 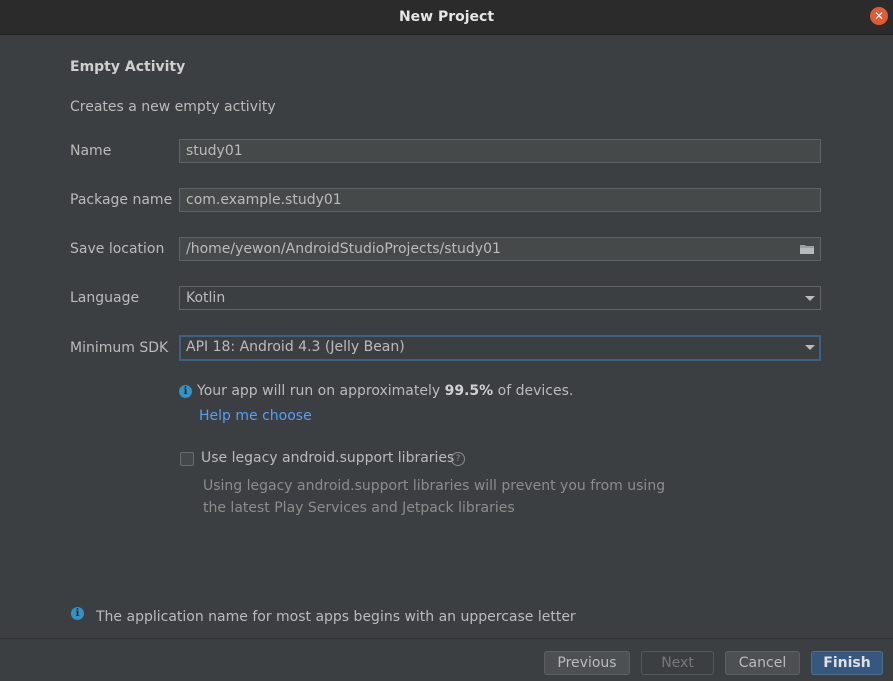 What do you see at coordinates (119, 348) in the screenshot?
I see `minimum-sdk-label: Minimum SDK` at bounding box center [119, 348].